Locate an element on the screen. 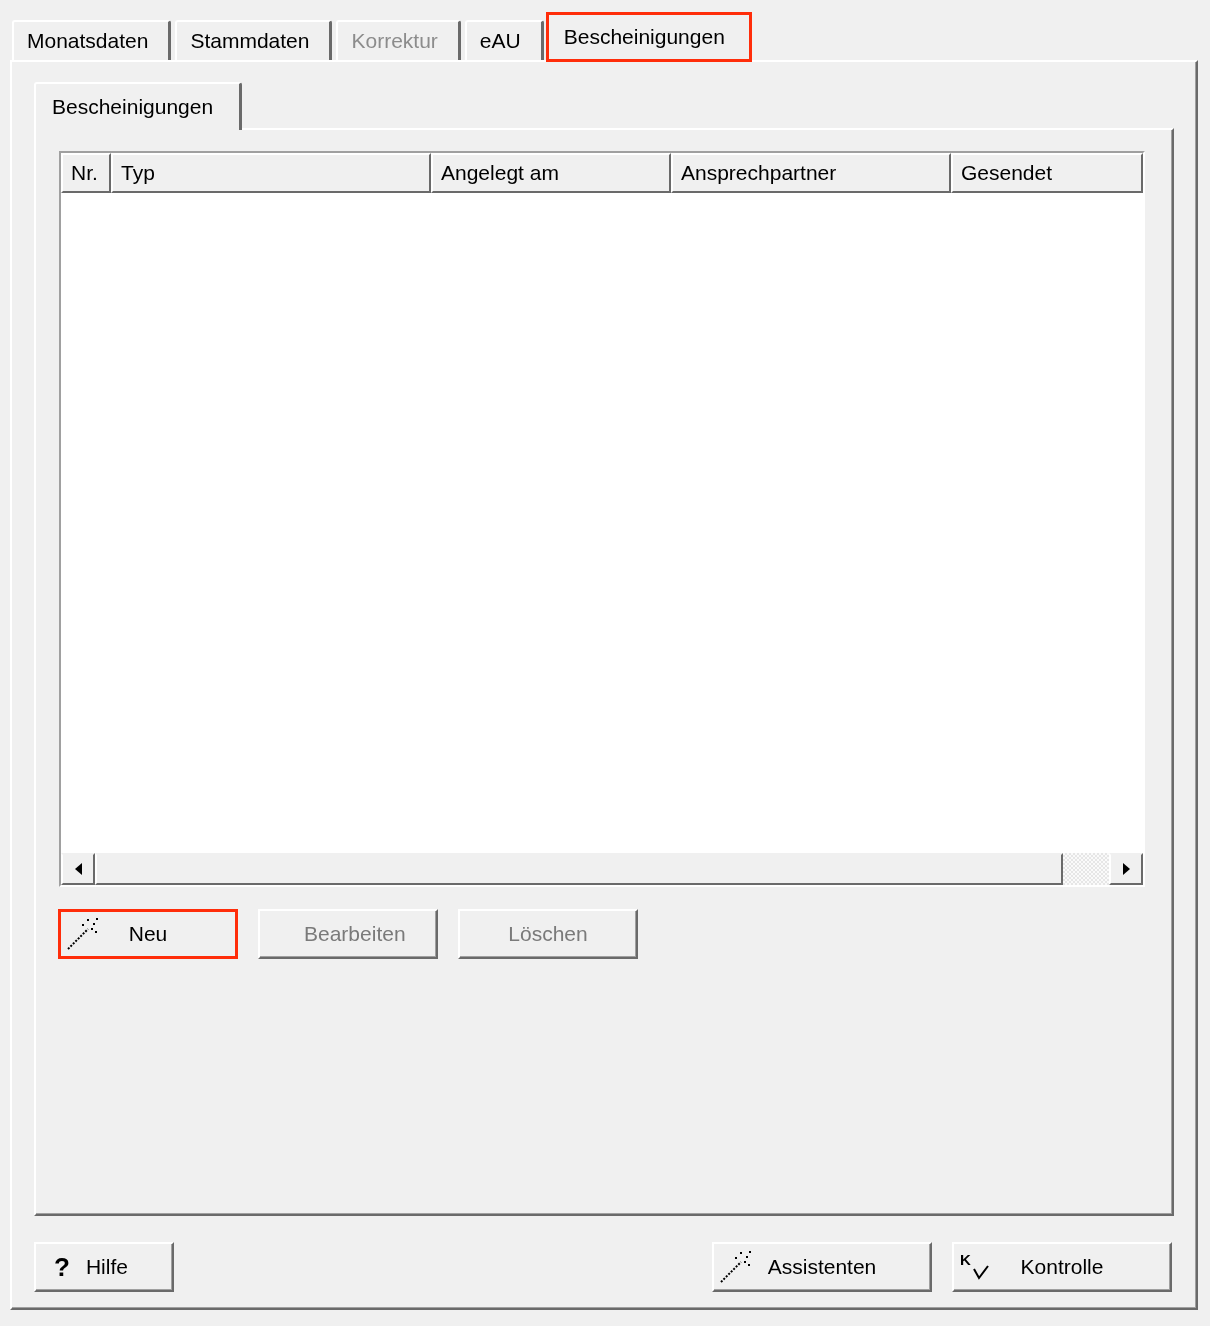 This screenshot has height=1326, width=1210. triangle-left-icon is located at coordinates (78, 869).